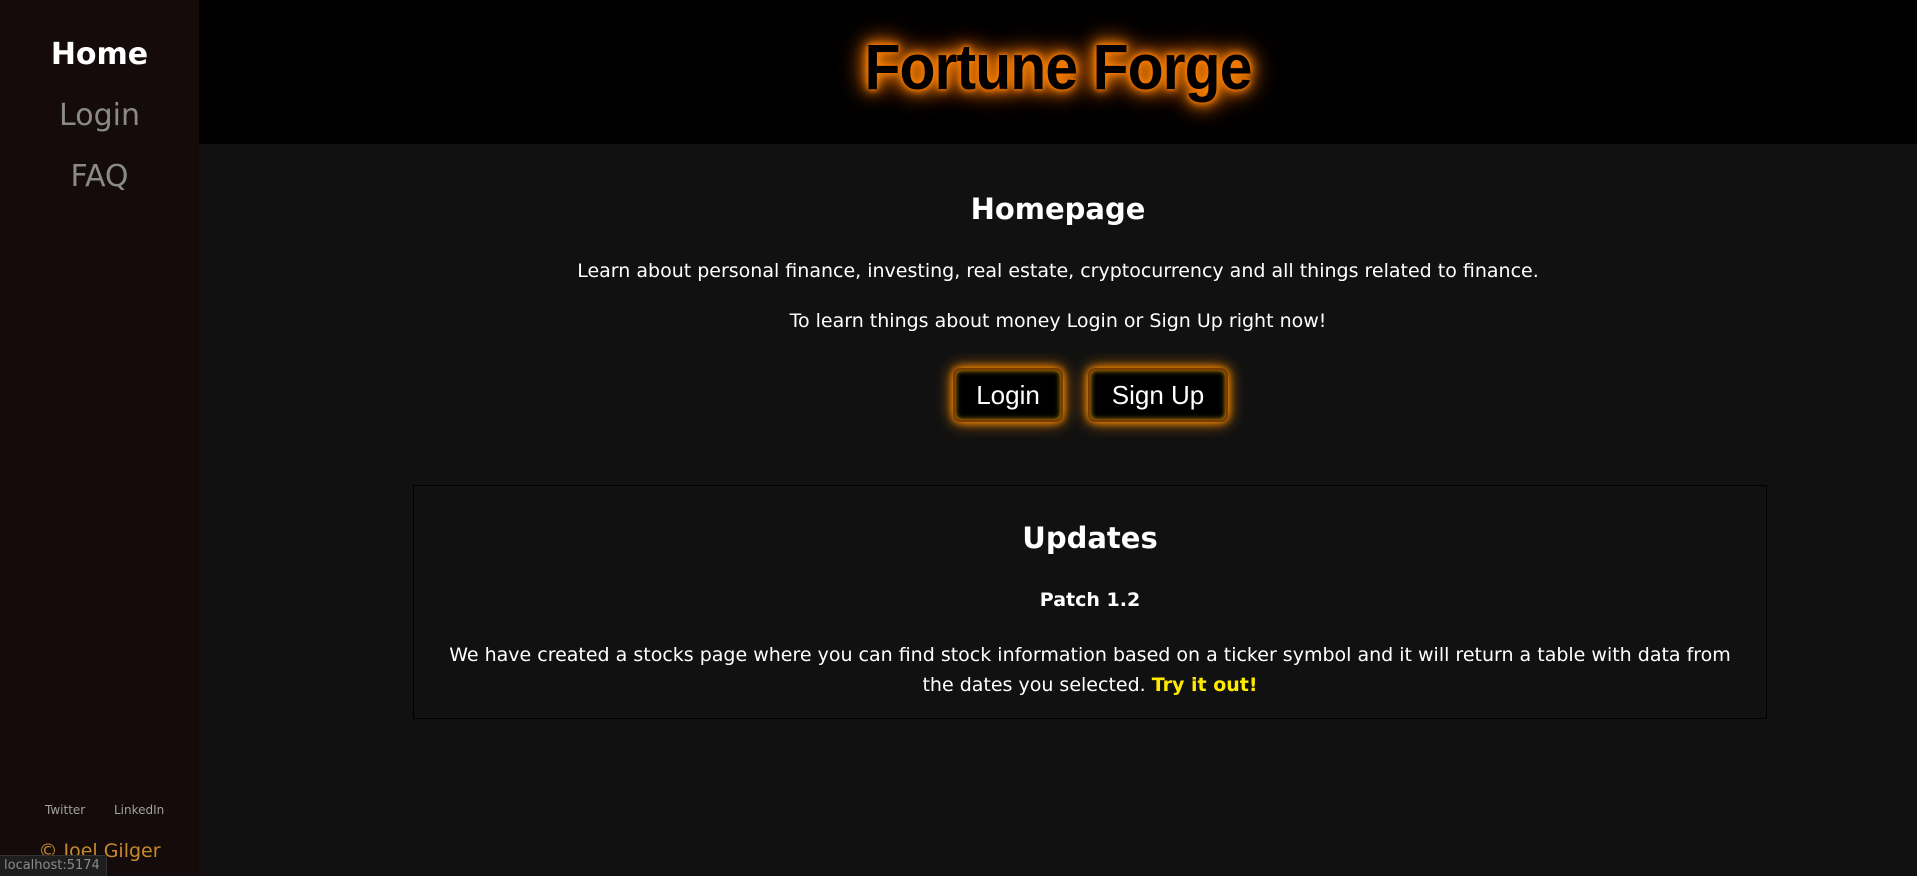  I want to click on linkedin-link: LinkedIn, so click(139, 810).